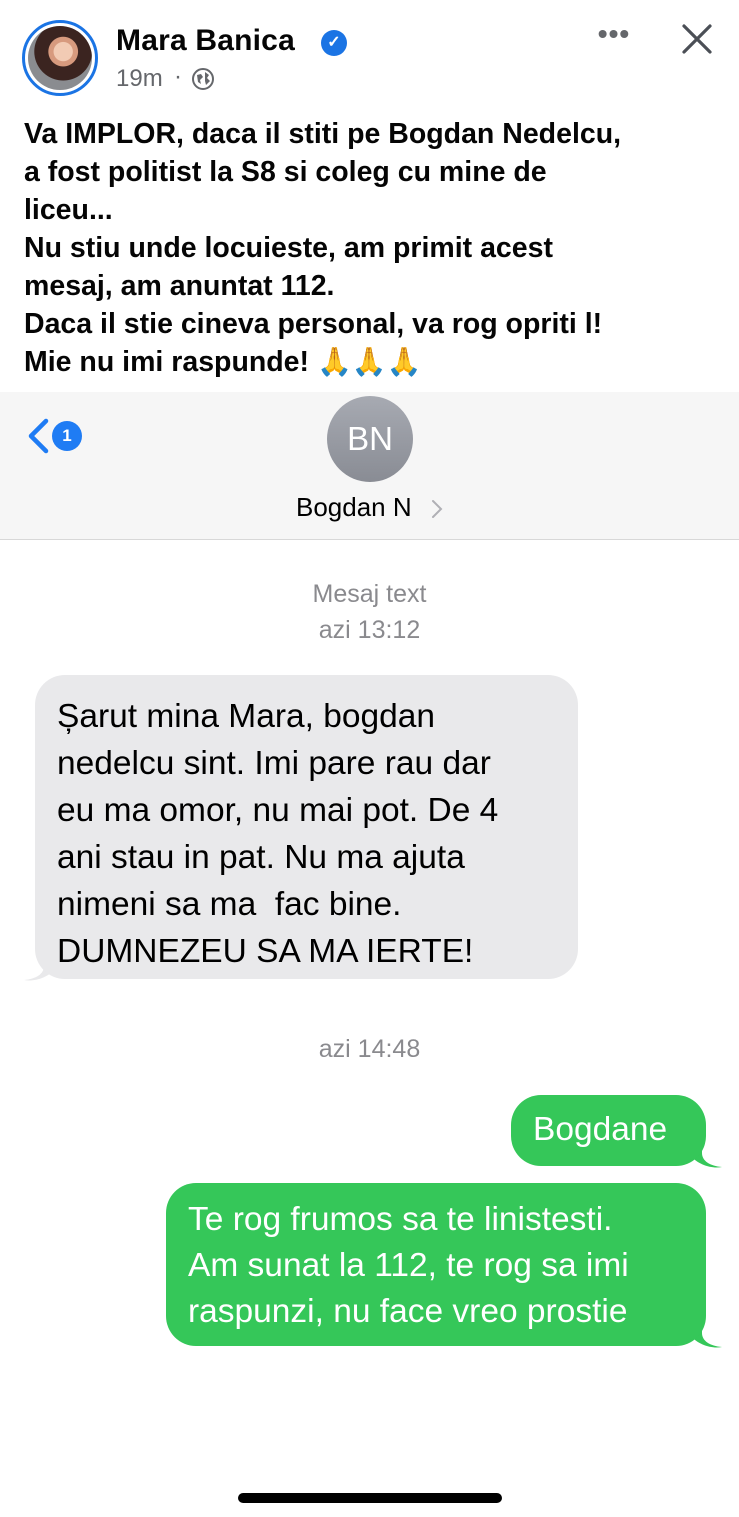  I want to click on back-chevron-icon, so click(38, 436).